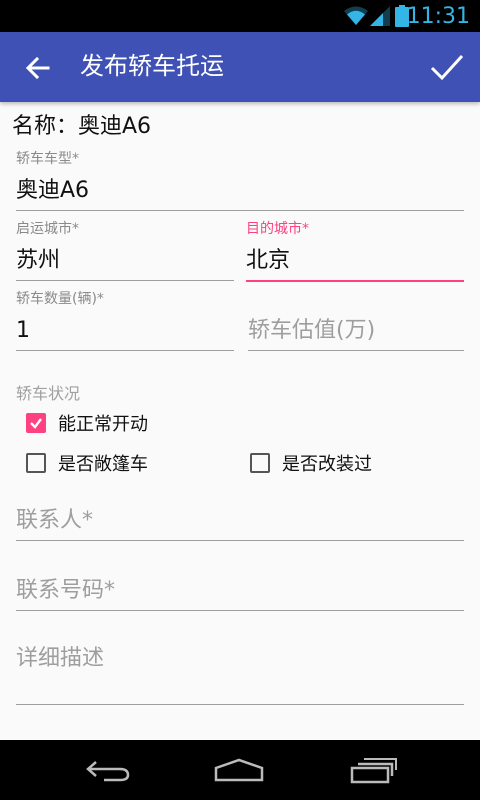  Describe the element at coordinates (277, 229) in the screenshot. I see `dest-city-label: 目的城市*` at that location.